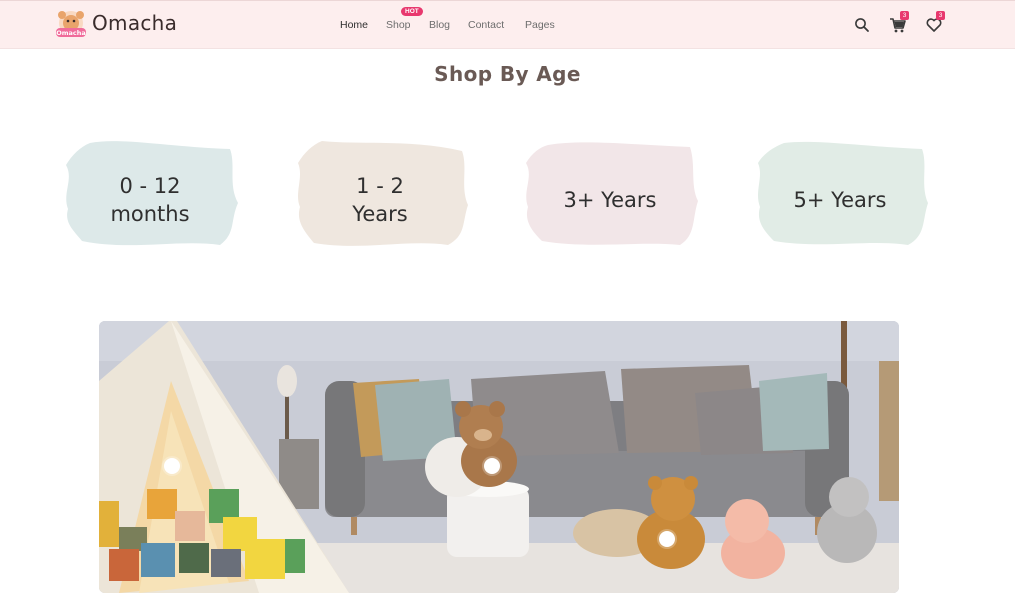  Describe the element at coordinates (71, 33) in the screenshot. I see `svg-text: Omacha` at that location.